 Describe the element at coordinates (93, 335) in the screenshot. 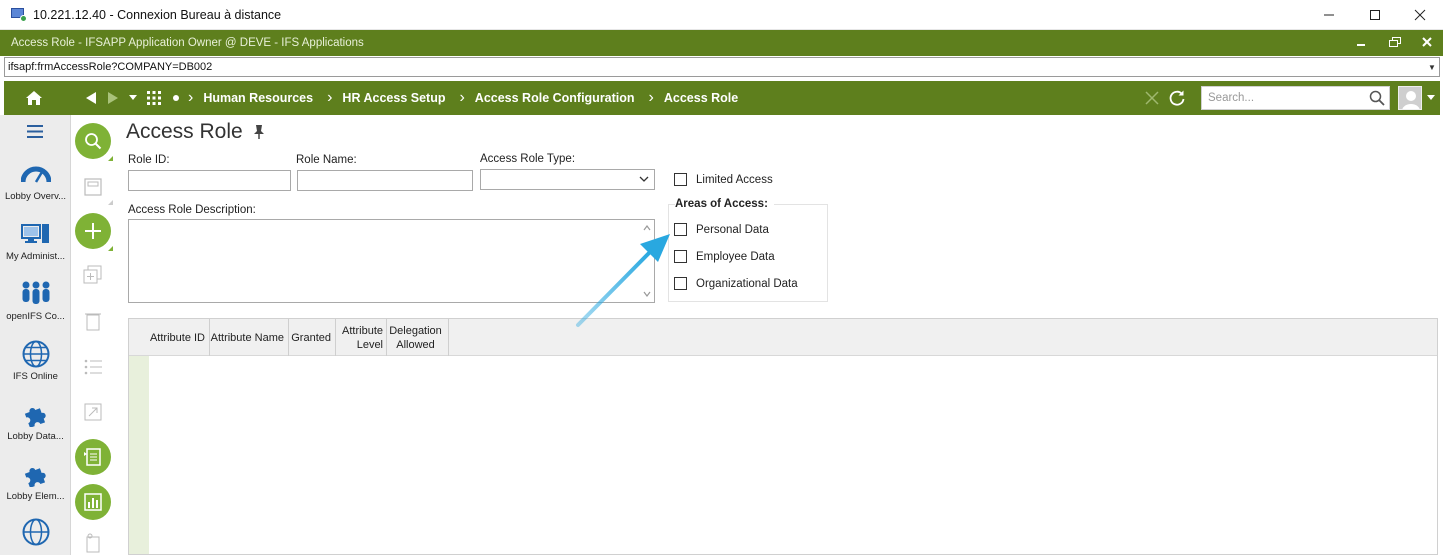

I see `command-rail` at that location.